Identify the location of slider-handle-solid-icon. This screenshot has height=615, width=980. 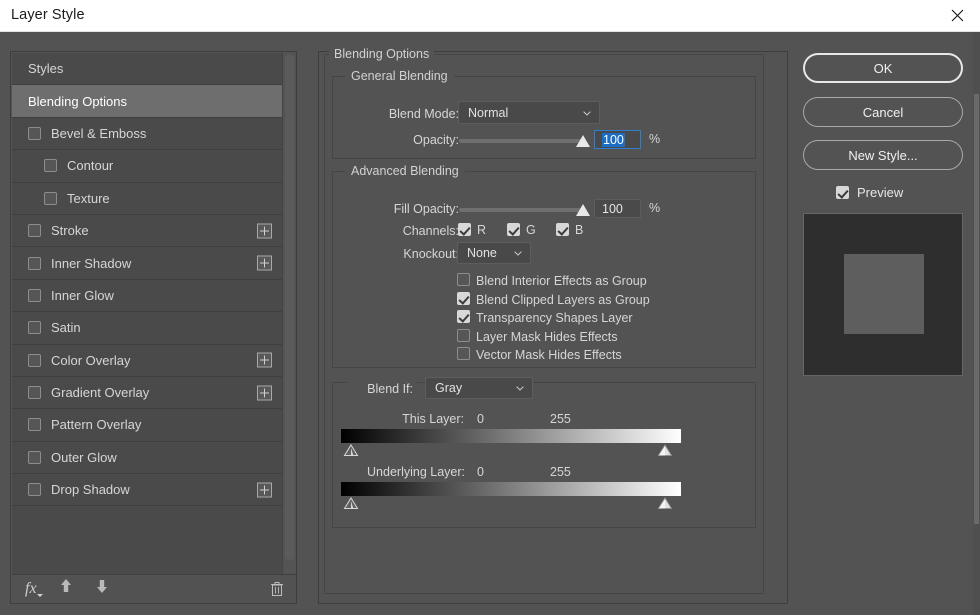
(665, 450).